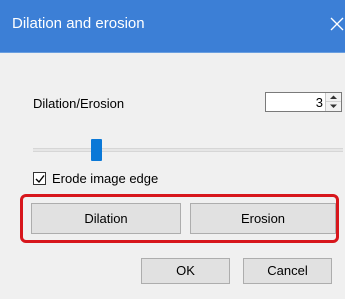 The height and width of the screenshot is (299, 345). What do you see at coordinates (78, 23) in the screenshot?
I see `window-title: Dilation and erosion` at bounding box center [78, 23].